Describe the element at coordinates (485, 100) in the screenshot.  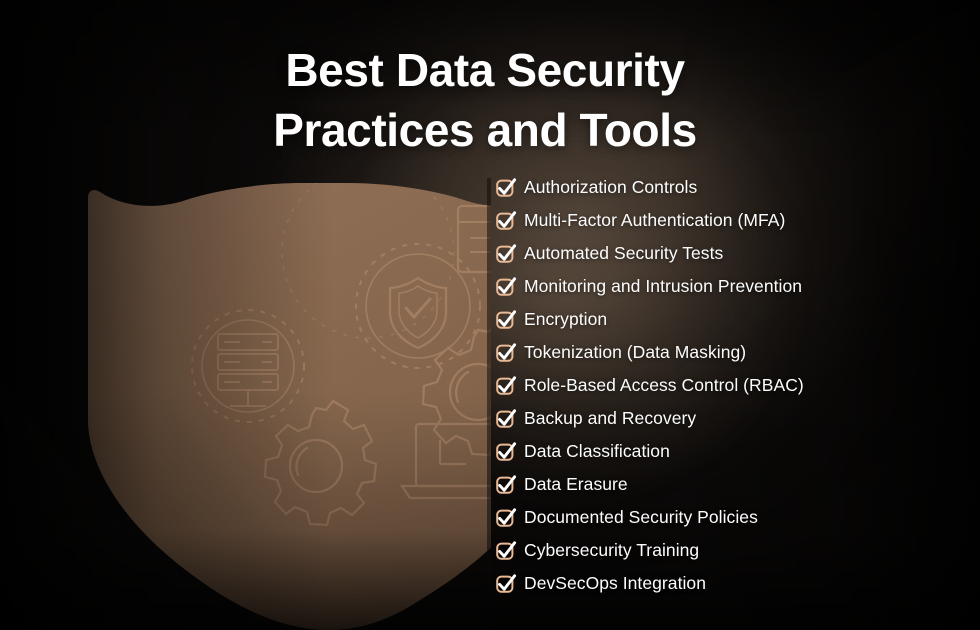
I see `page-title: Best Data Security Practices and Tools` at that location.